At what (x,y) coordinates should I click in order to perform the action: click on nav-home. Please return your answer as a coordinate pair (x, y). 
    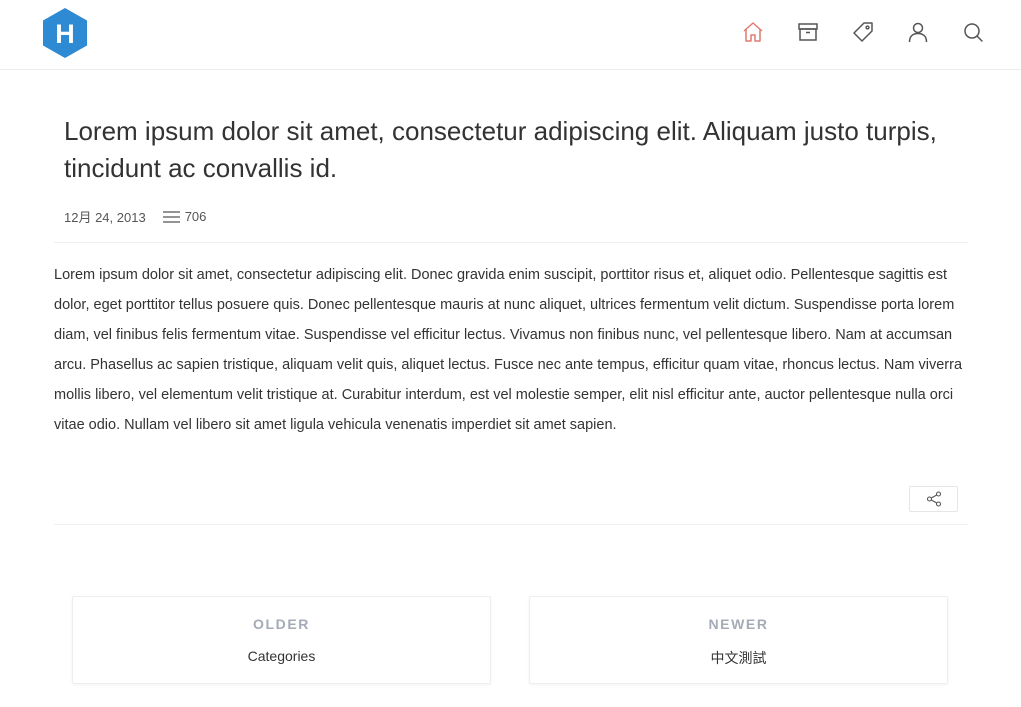
    Looking at the image, I should click on (753, 32).